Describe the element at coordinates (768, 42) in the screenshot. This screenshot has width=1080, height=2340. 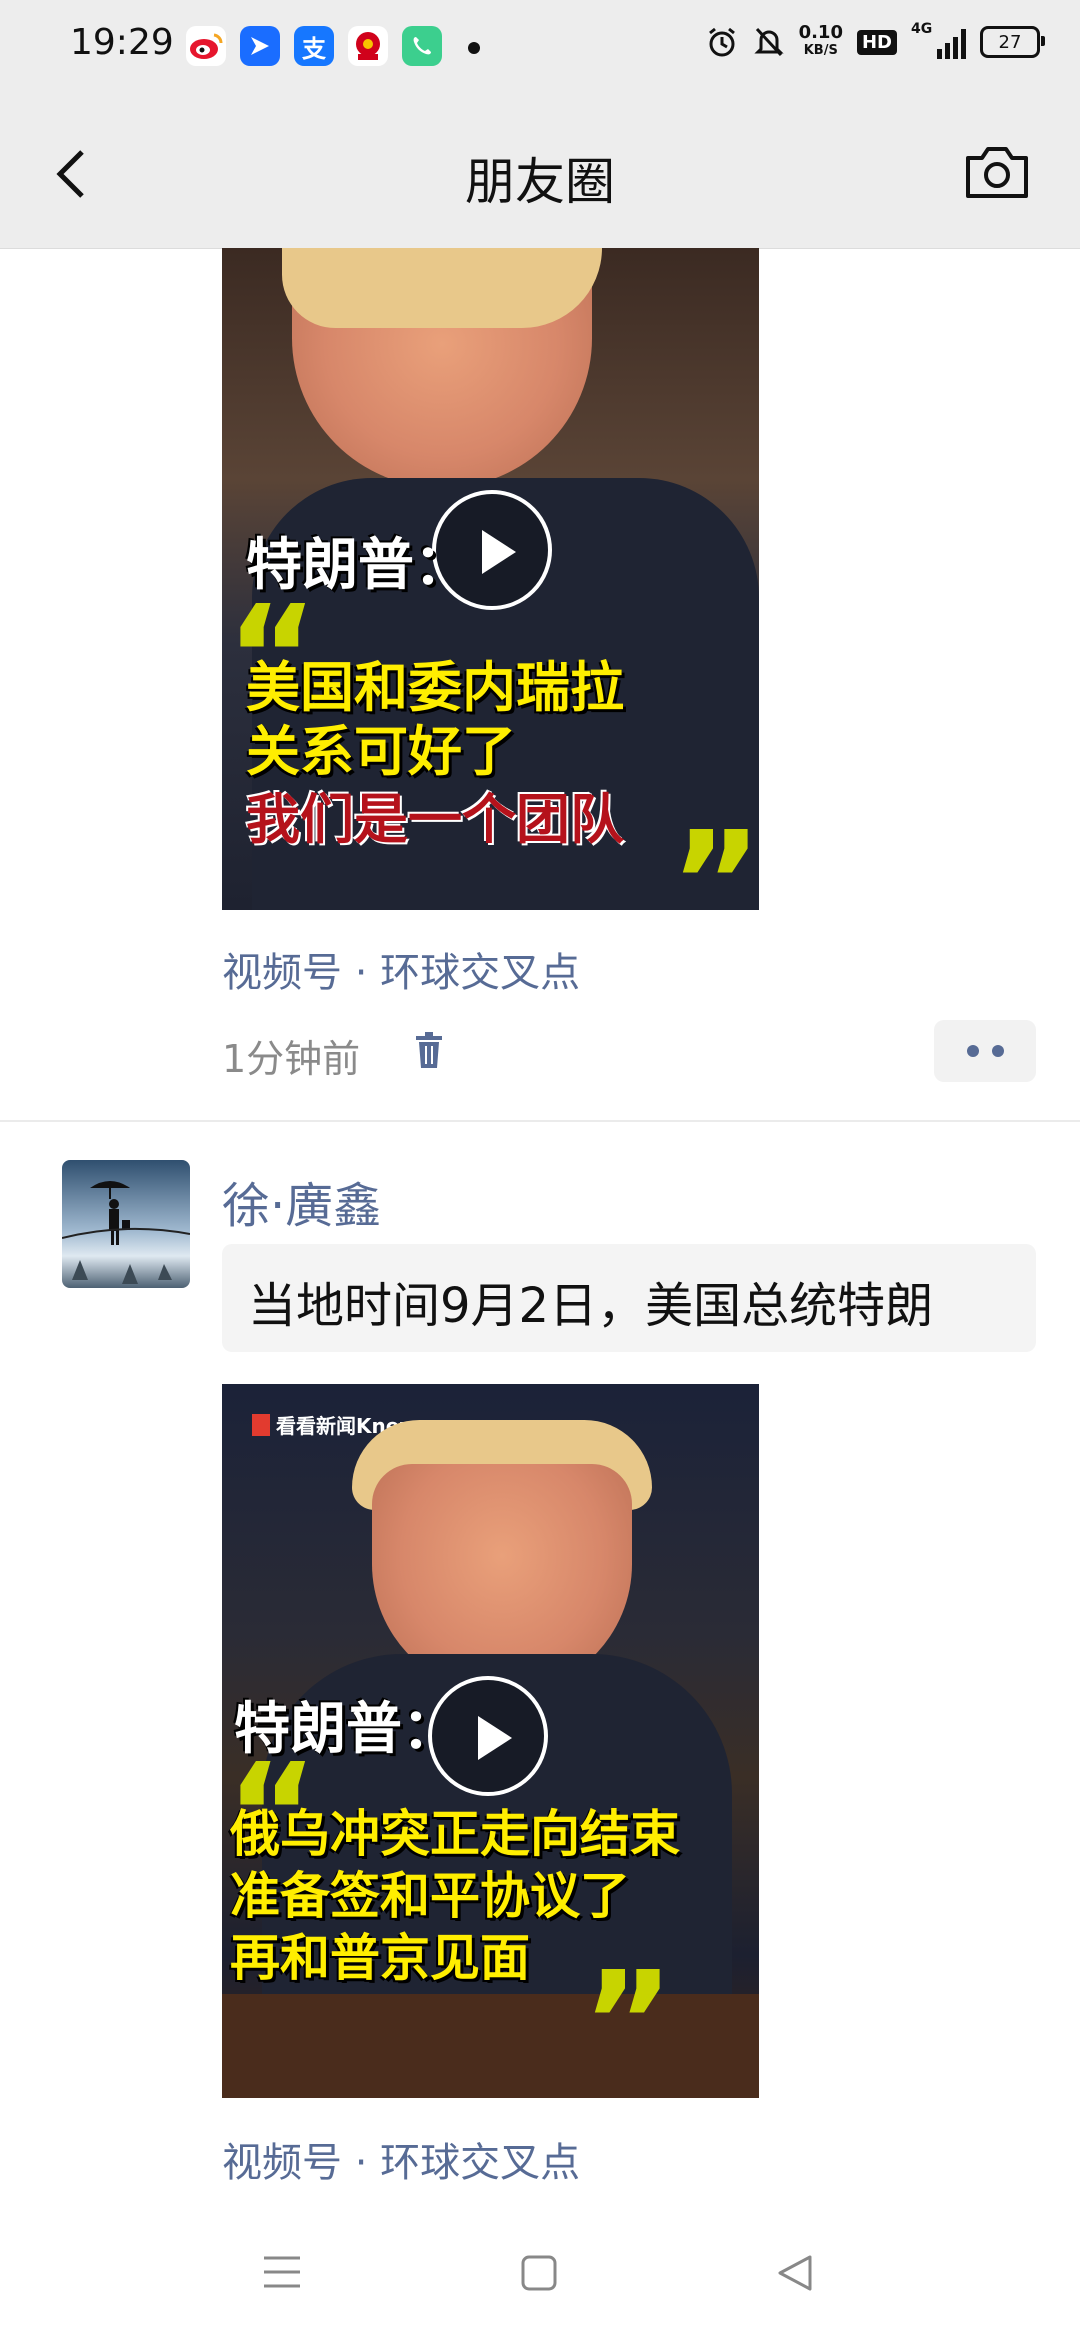
I see `mute-bell-icon` at that location.